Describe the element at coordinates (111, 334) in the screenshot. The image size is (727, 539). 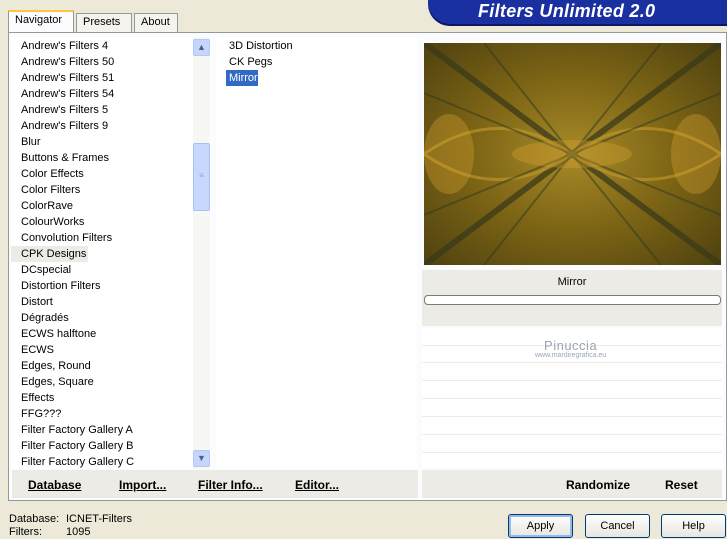
I see `category-row: ECWS halftone` at that location.